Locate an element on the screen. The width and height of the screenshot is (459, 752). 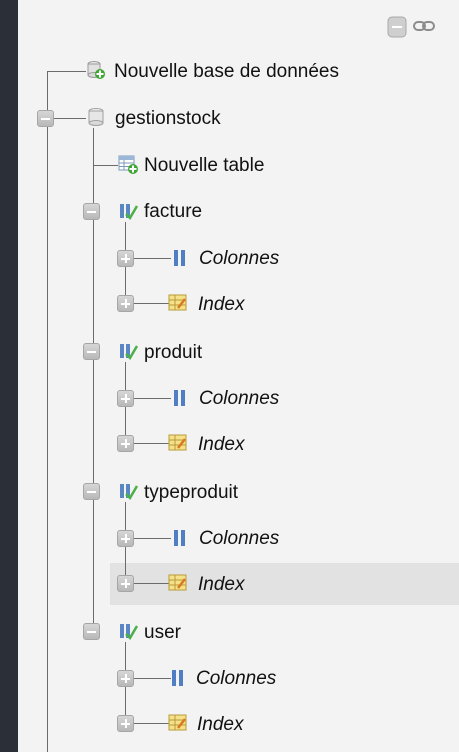
table-name: typeproduit is located at coordinates (191, 492).